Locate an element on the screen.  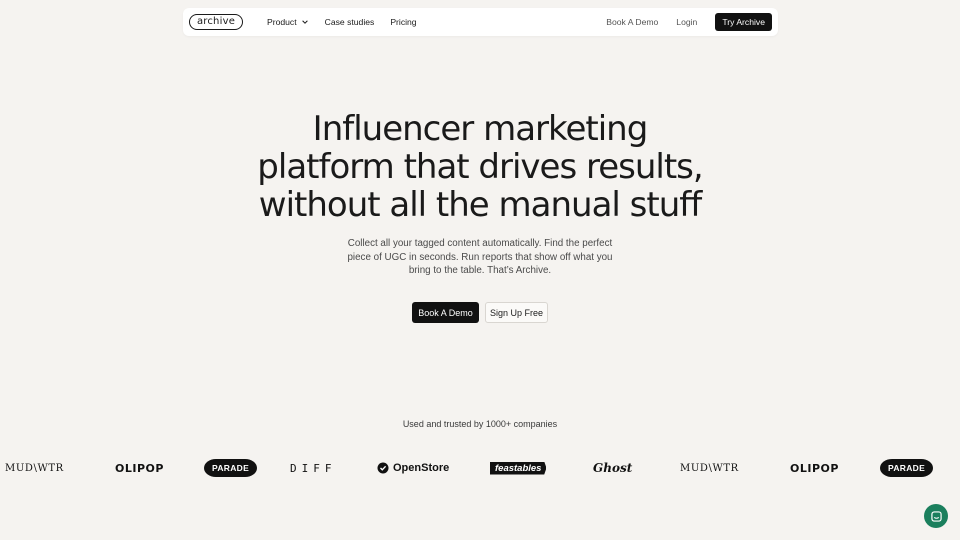
chevron-down-icon is located at coordinates (304, 22).